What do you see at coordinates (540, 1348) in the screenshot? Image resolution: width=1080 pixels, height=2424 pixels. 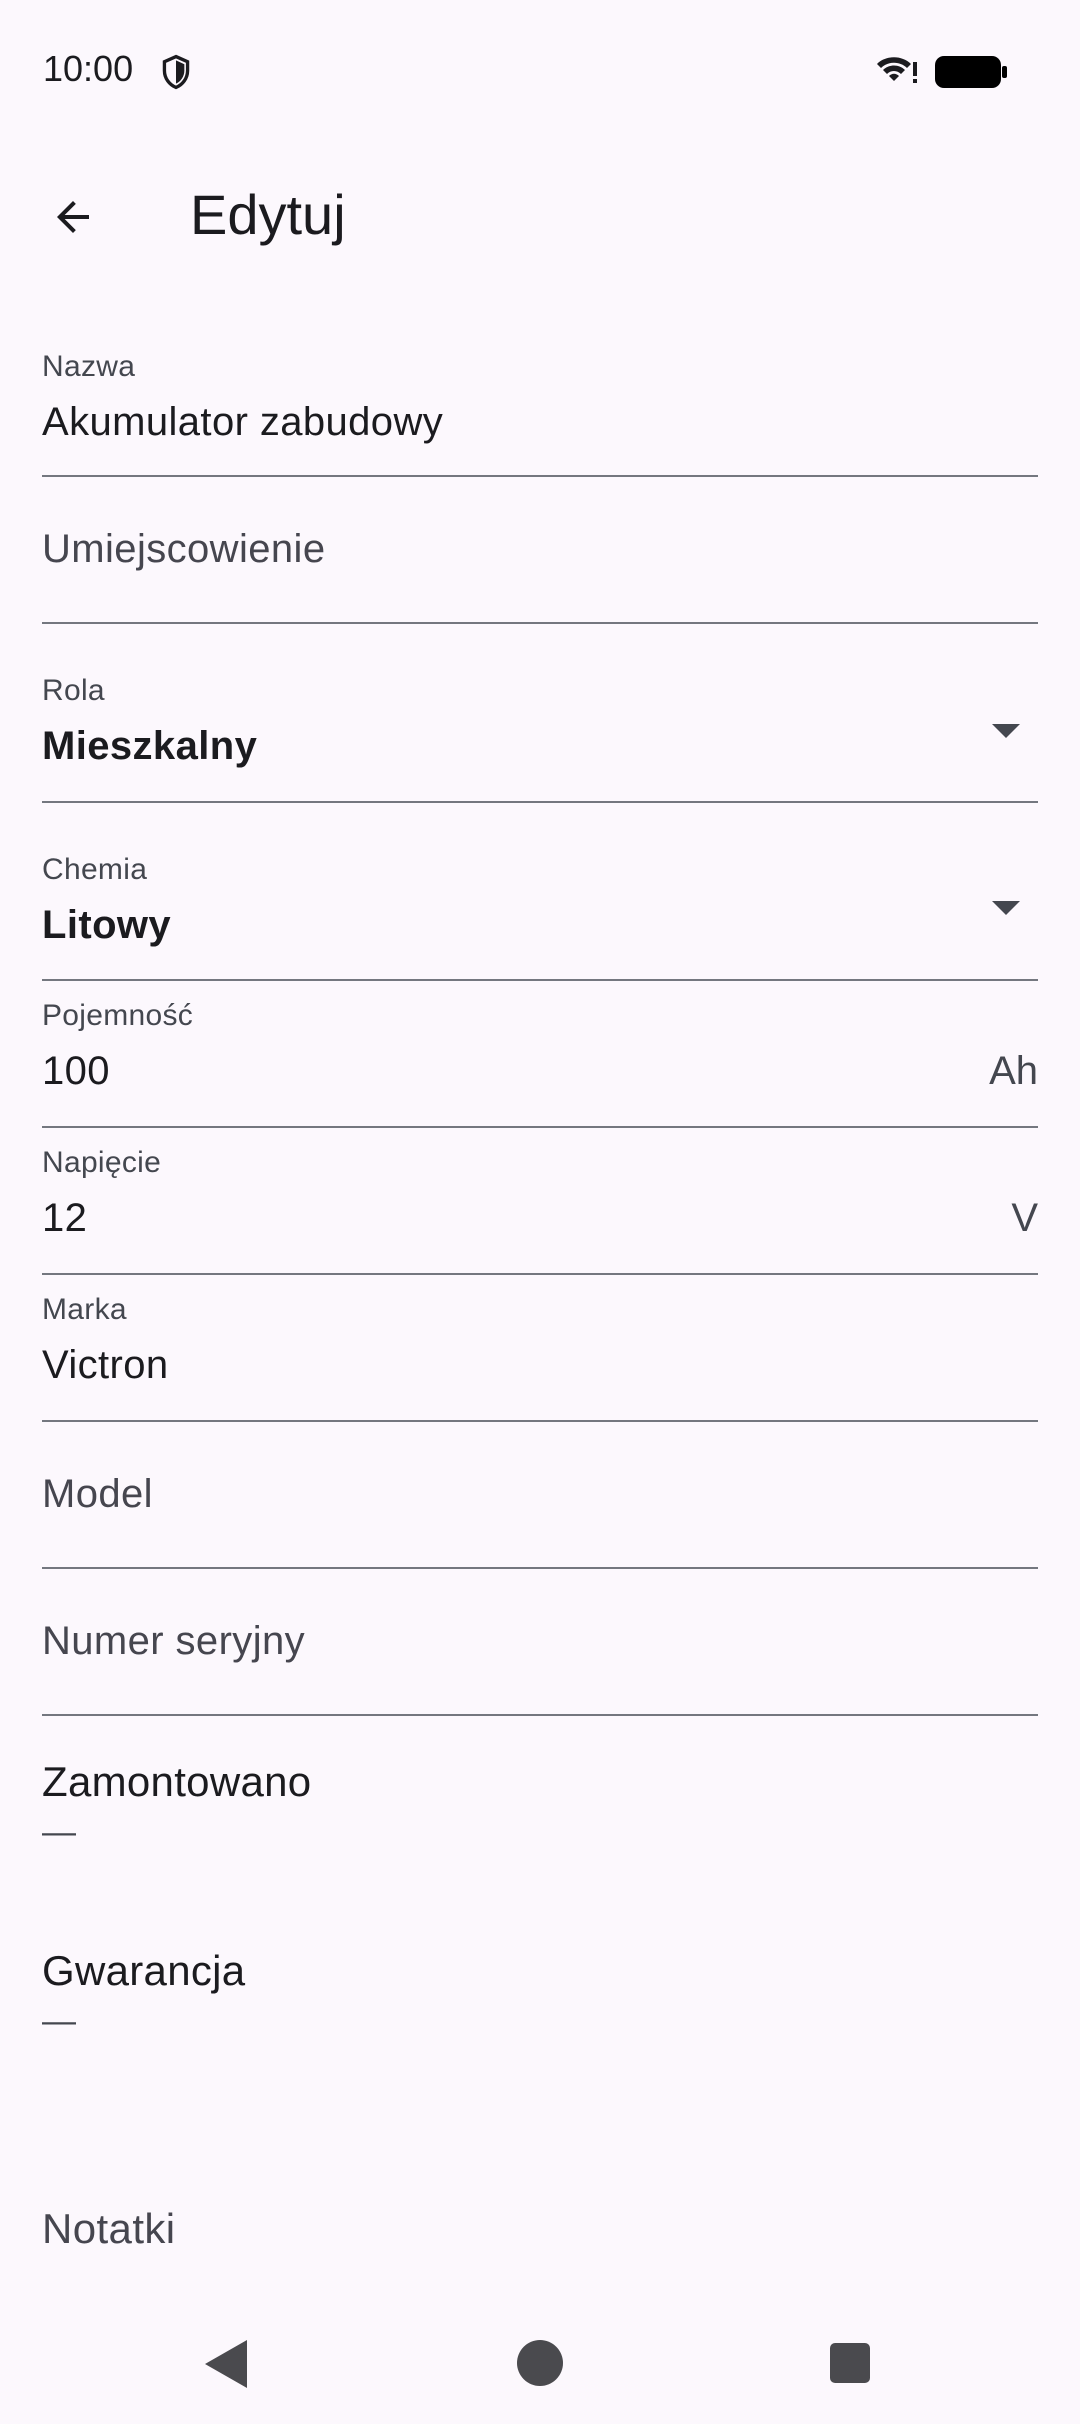 I see `brand-field: Marka Victron` at bounding box center [540, 1348].